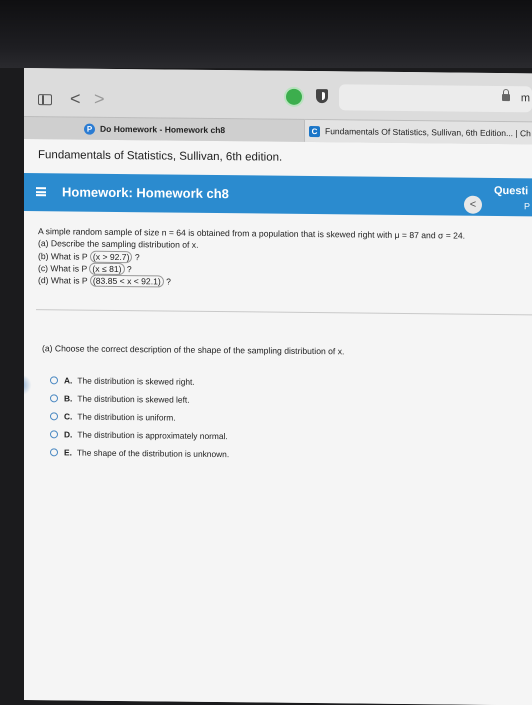 Image resolution: width=532 pixels, height=705 pixels. Describe the element at coordinates (314, 131) in the screenshot. I see `chegg-favicon-icon: C` at that location.